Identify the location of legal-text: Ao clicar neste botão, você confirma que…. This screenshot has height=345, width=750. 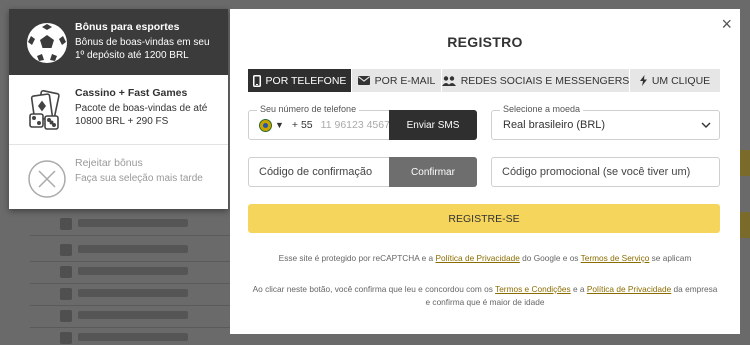
(374, 289).